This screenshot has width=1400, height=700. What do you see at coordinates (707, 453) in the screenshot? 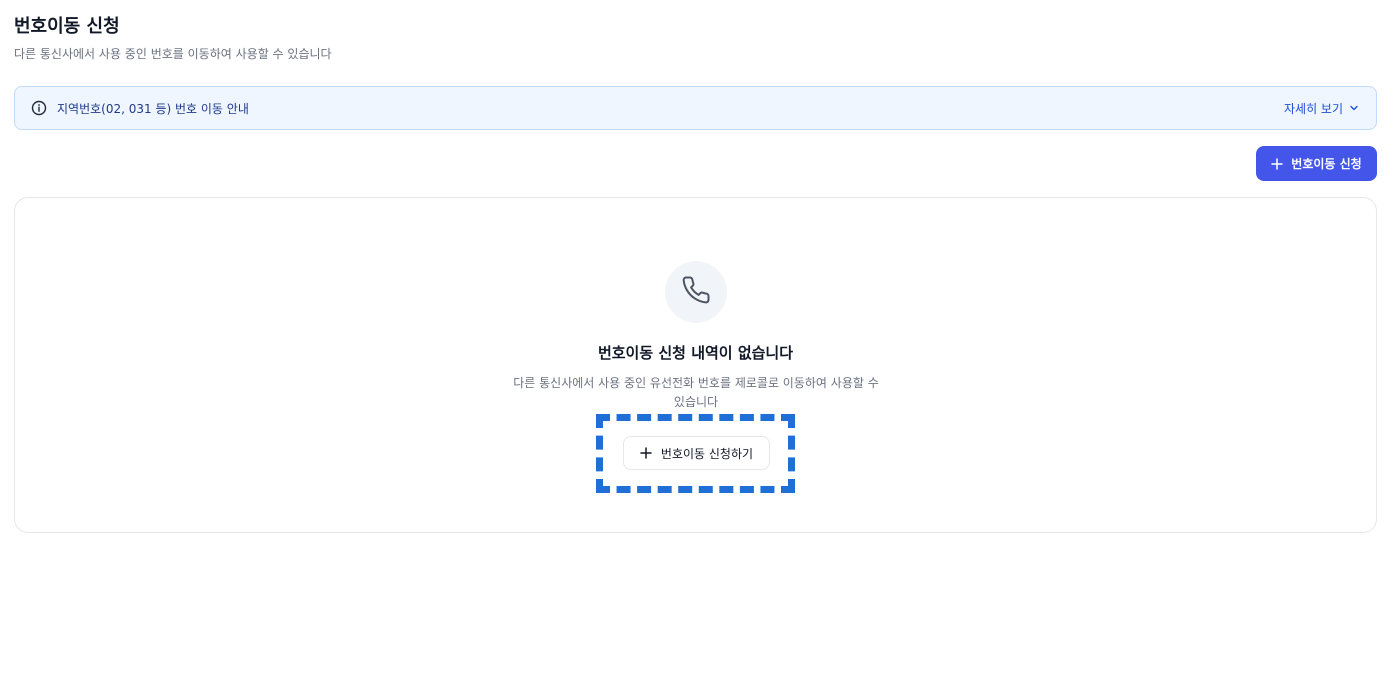
I see `empty-button-label: 번호이동 신청하기` at bounding box center [707, 453].